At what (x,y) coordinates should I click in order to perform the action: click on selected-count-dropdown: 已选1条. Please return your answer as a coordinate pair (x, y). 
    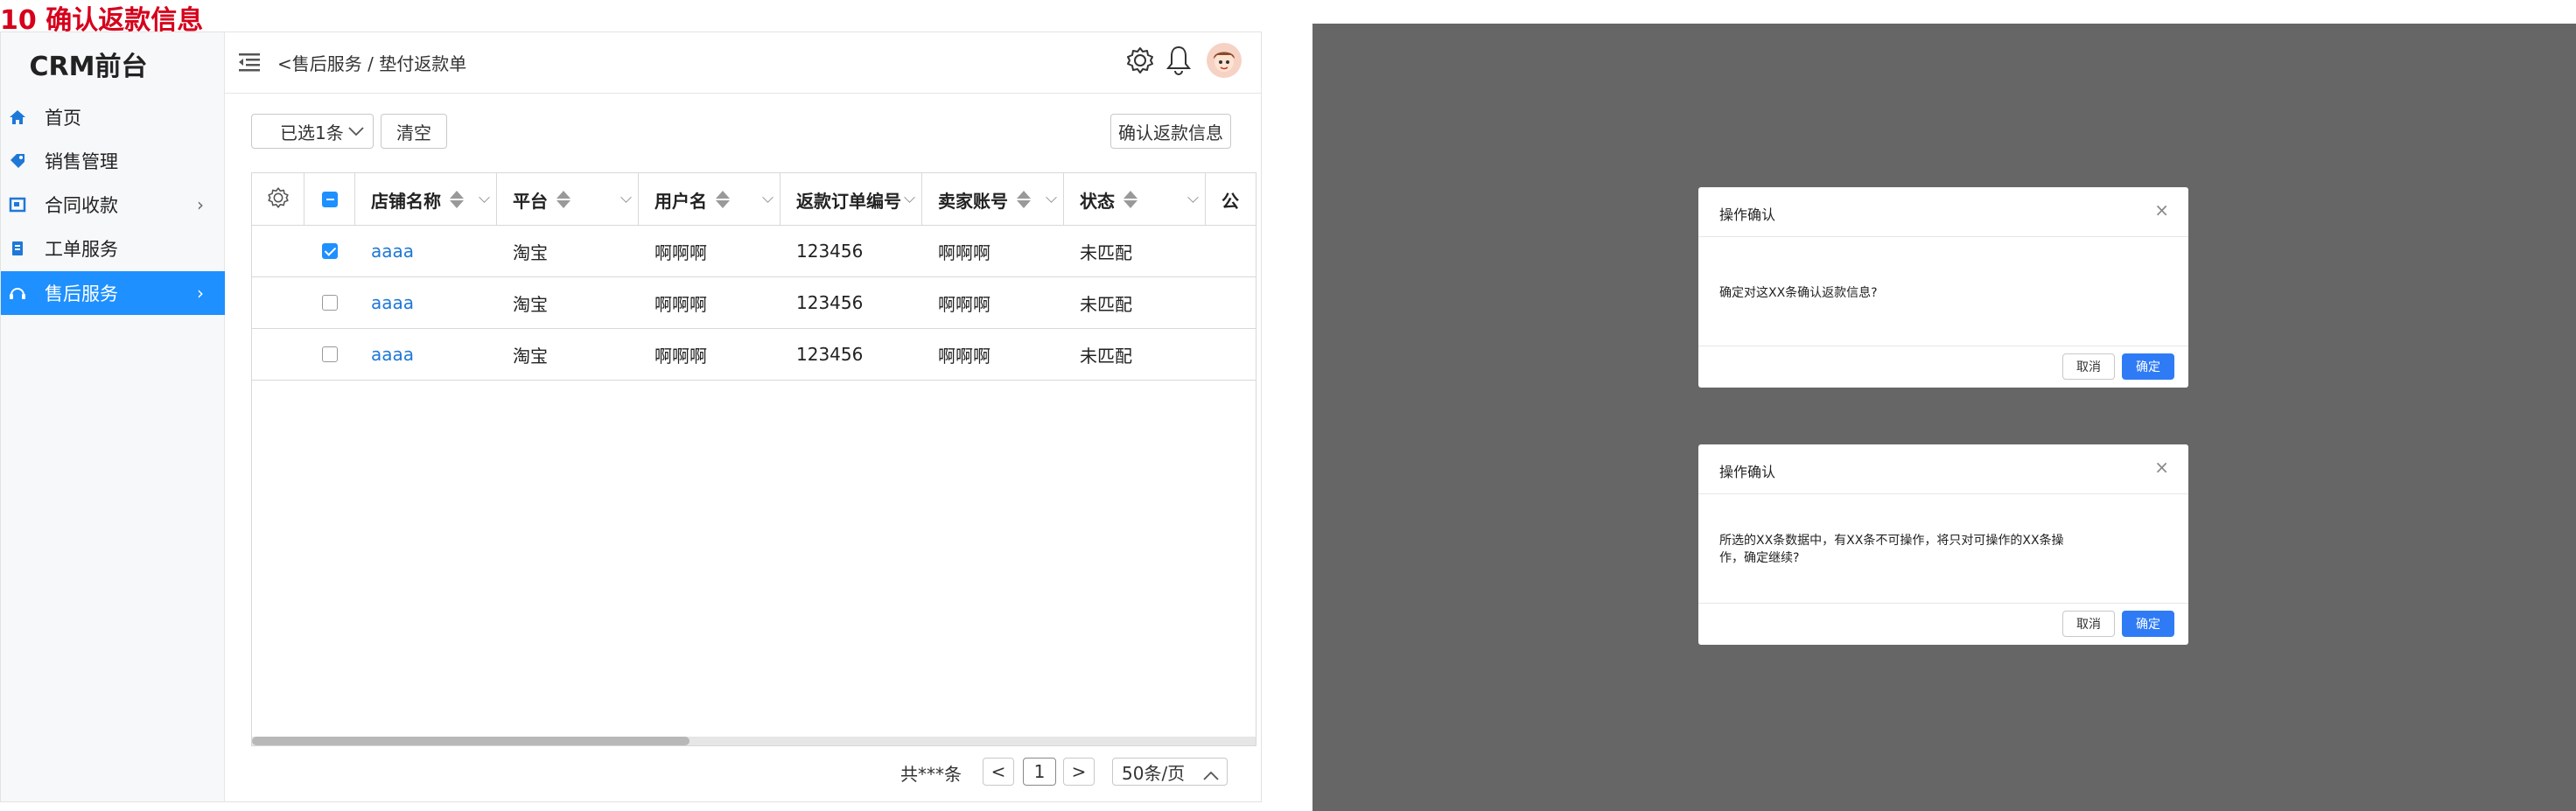
    Looking at the image, I should click on (312, 131).